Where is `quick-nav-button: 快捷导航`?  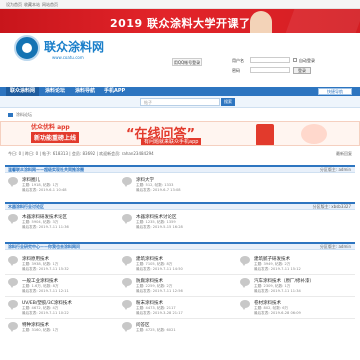 quick-nav-button: 快捷导航 is located at coordinates (335, 91).